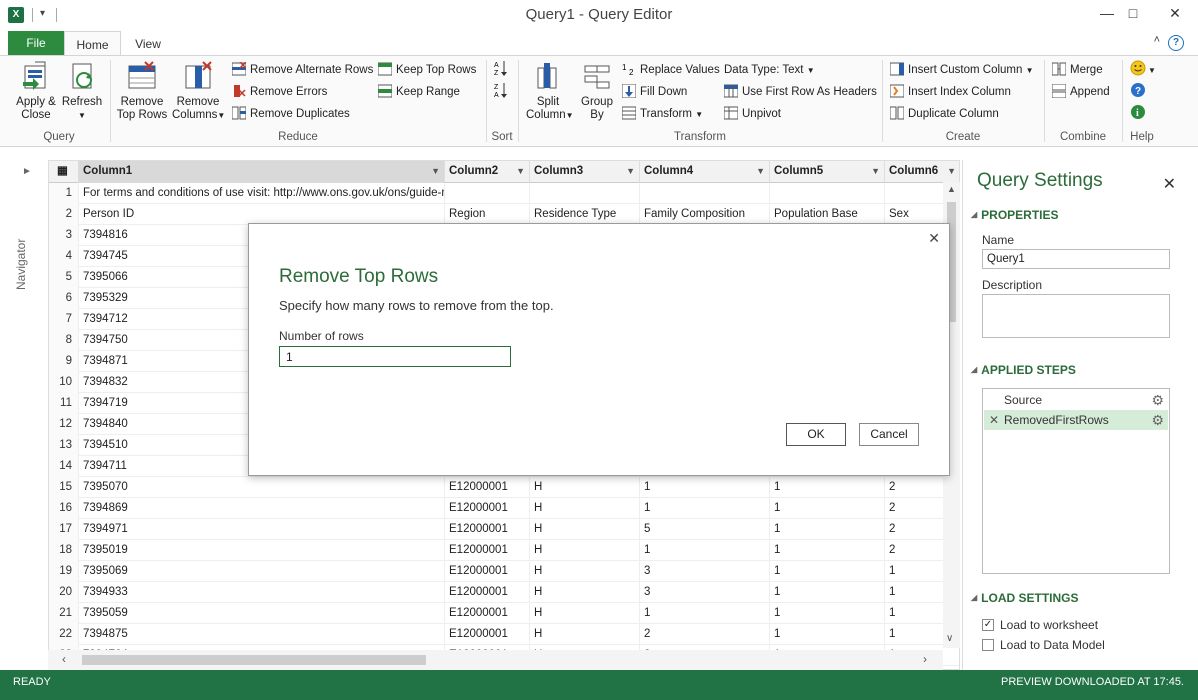 Image resolution: width=1198 pixels, height=700 pixels. What do you see at coordinates (92, 43) in the screenshot?
I see `tab-home: Home` at bounding box center [92, 43].